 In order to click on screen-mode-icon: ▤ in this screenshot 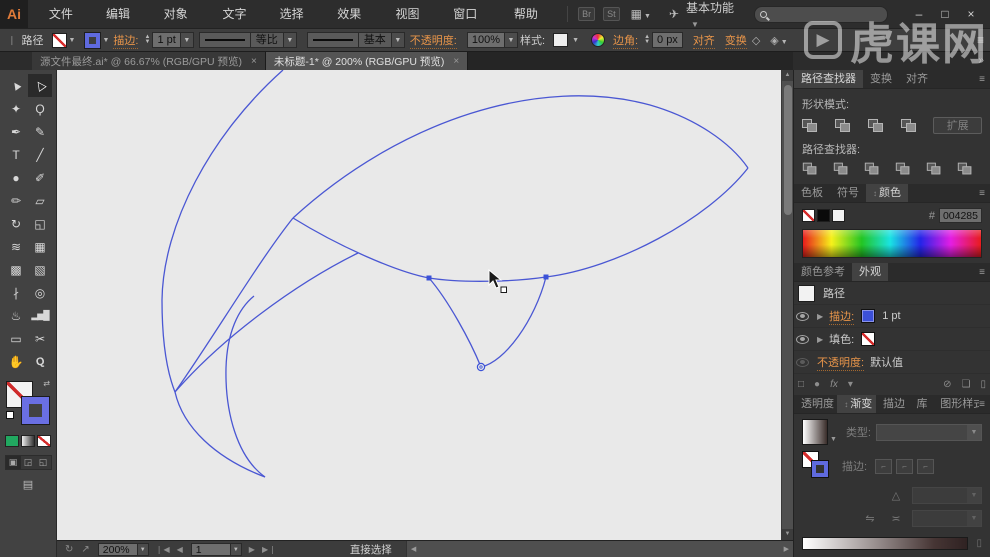, I will do `click(28, 484)`.